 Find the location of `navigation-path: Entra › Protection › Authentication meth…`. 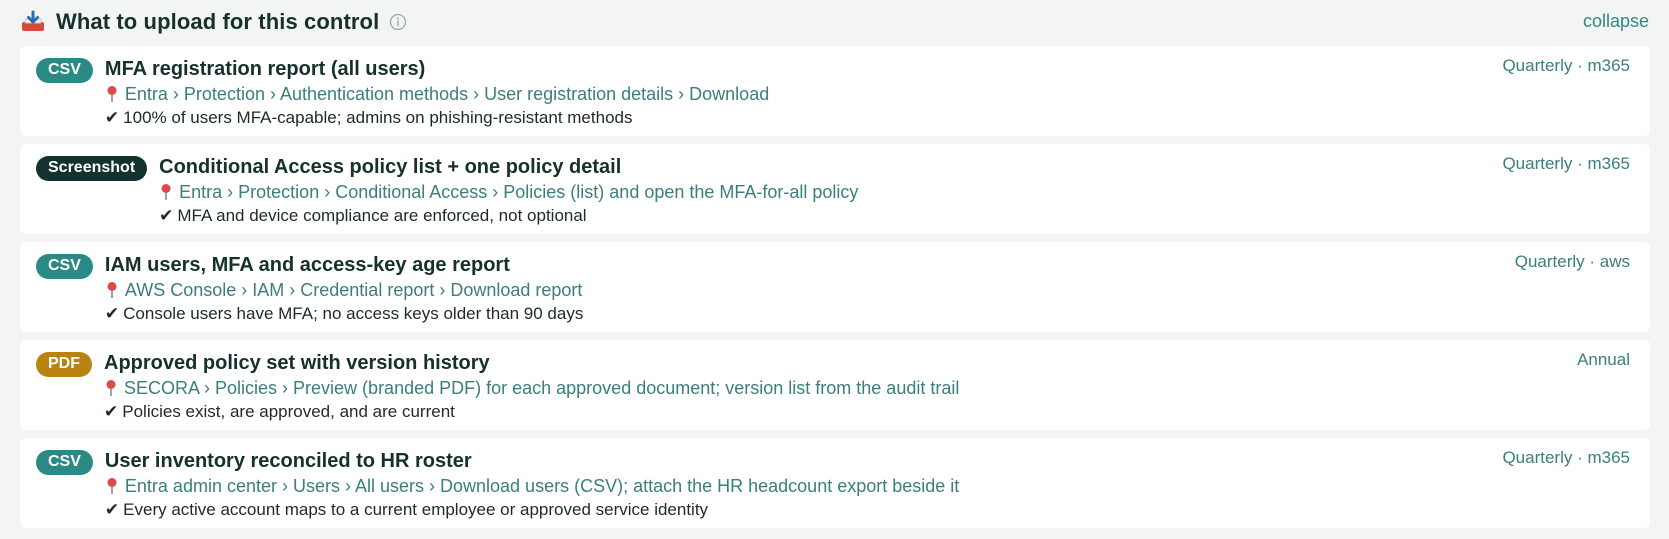

navigation-path: Entra › Protection › Authentication meth… is located at coordinates (437, 94).